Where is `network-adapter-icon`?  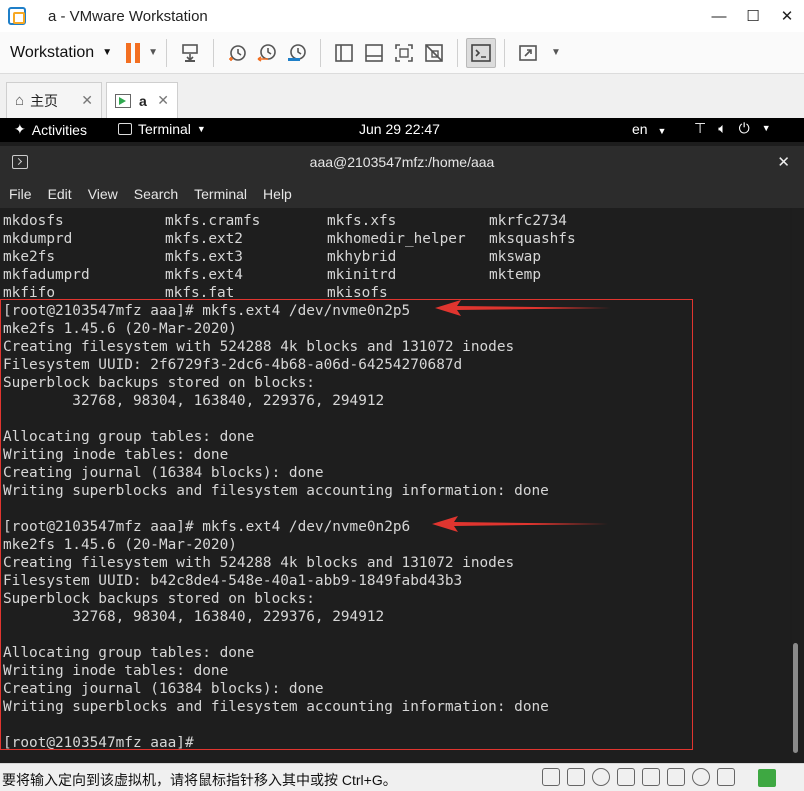 network-adapter-icon is located at coordinates (626, 777).